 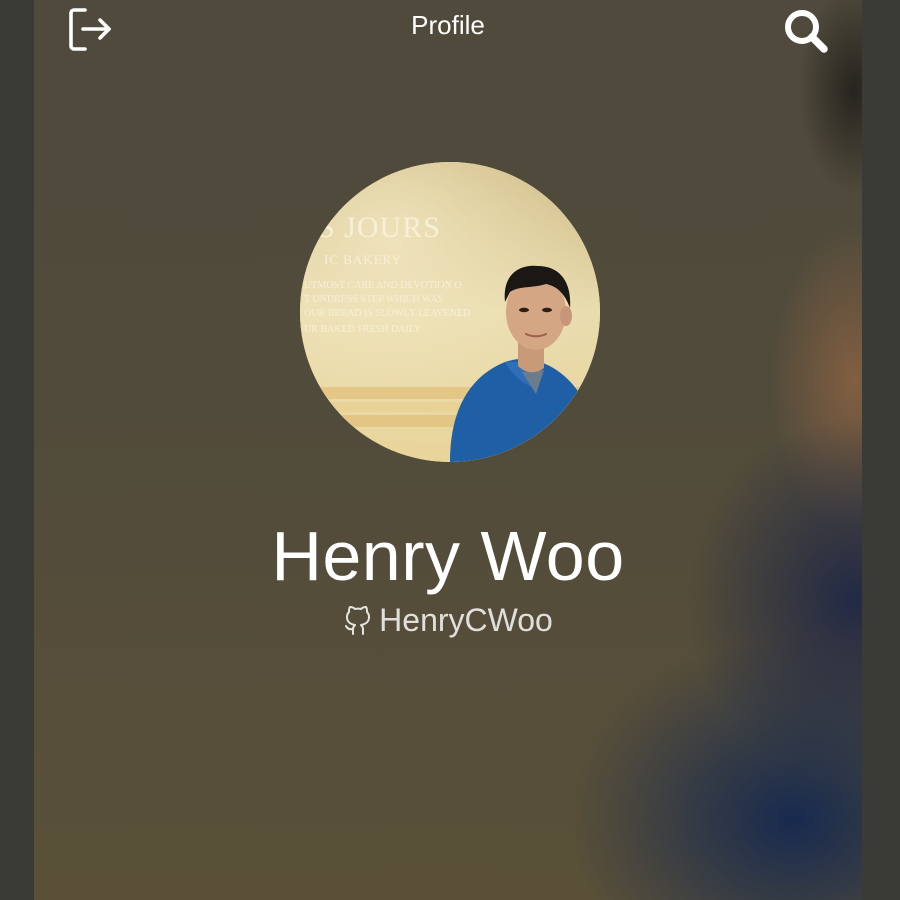 I want to click on sign-text-line: UTMOST CARE AND DEVOTION O, so click(x=383, y=285).